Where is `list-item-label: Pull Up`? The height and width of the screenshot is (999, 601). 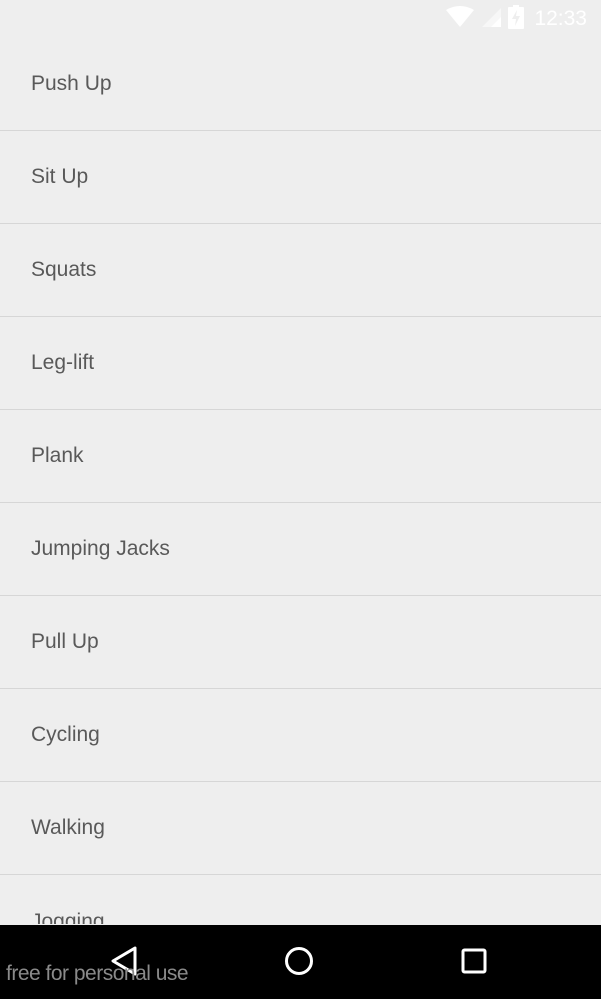
list-item-label: Pull Up is located at coordinates (65, 641).